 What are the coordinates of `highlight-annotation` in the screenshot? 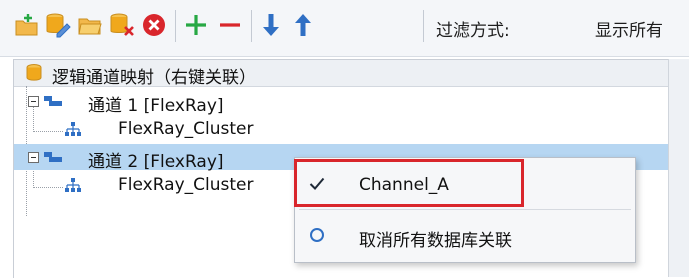 It's located at (409, 183).